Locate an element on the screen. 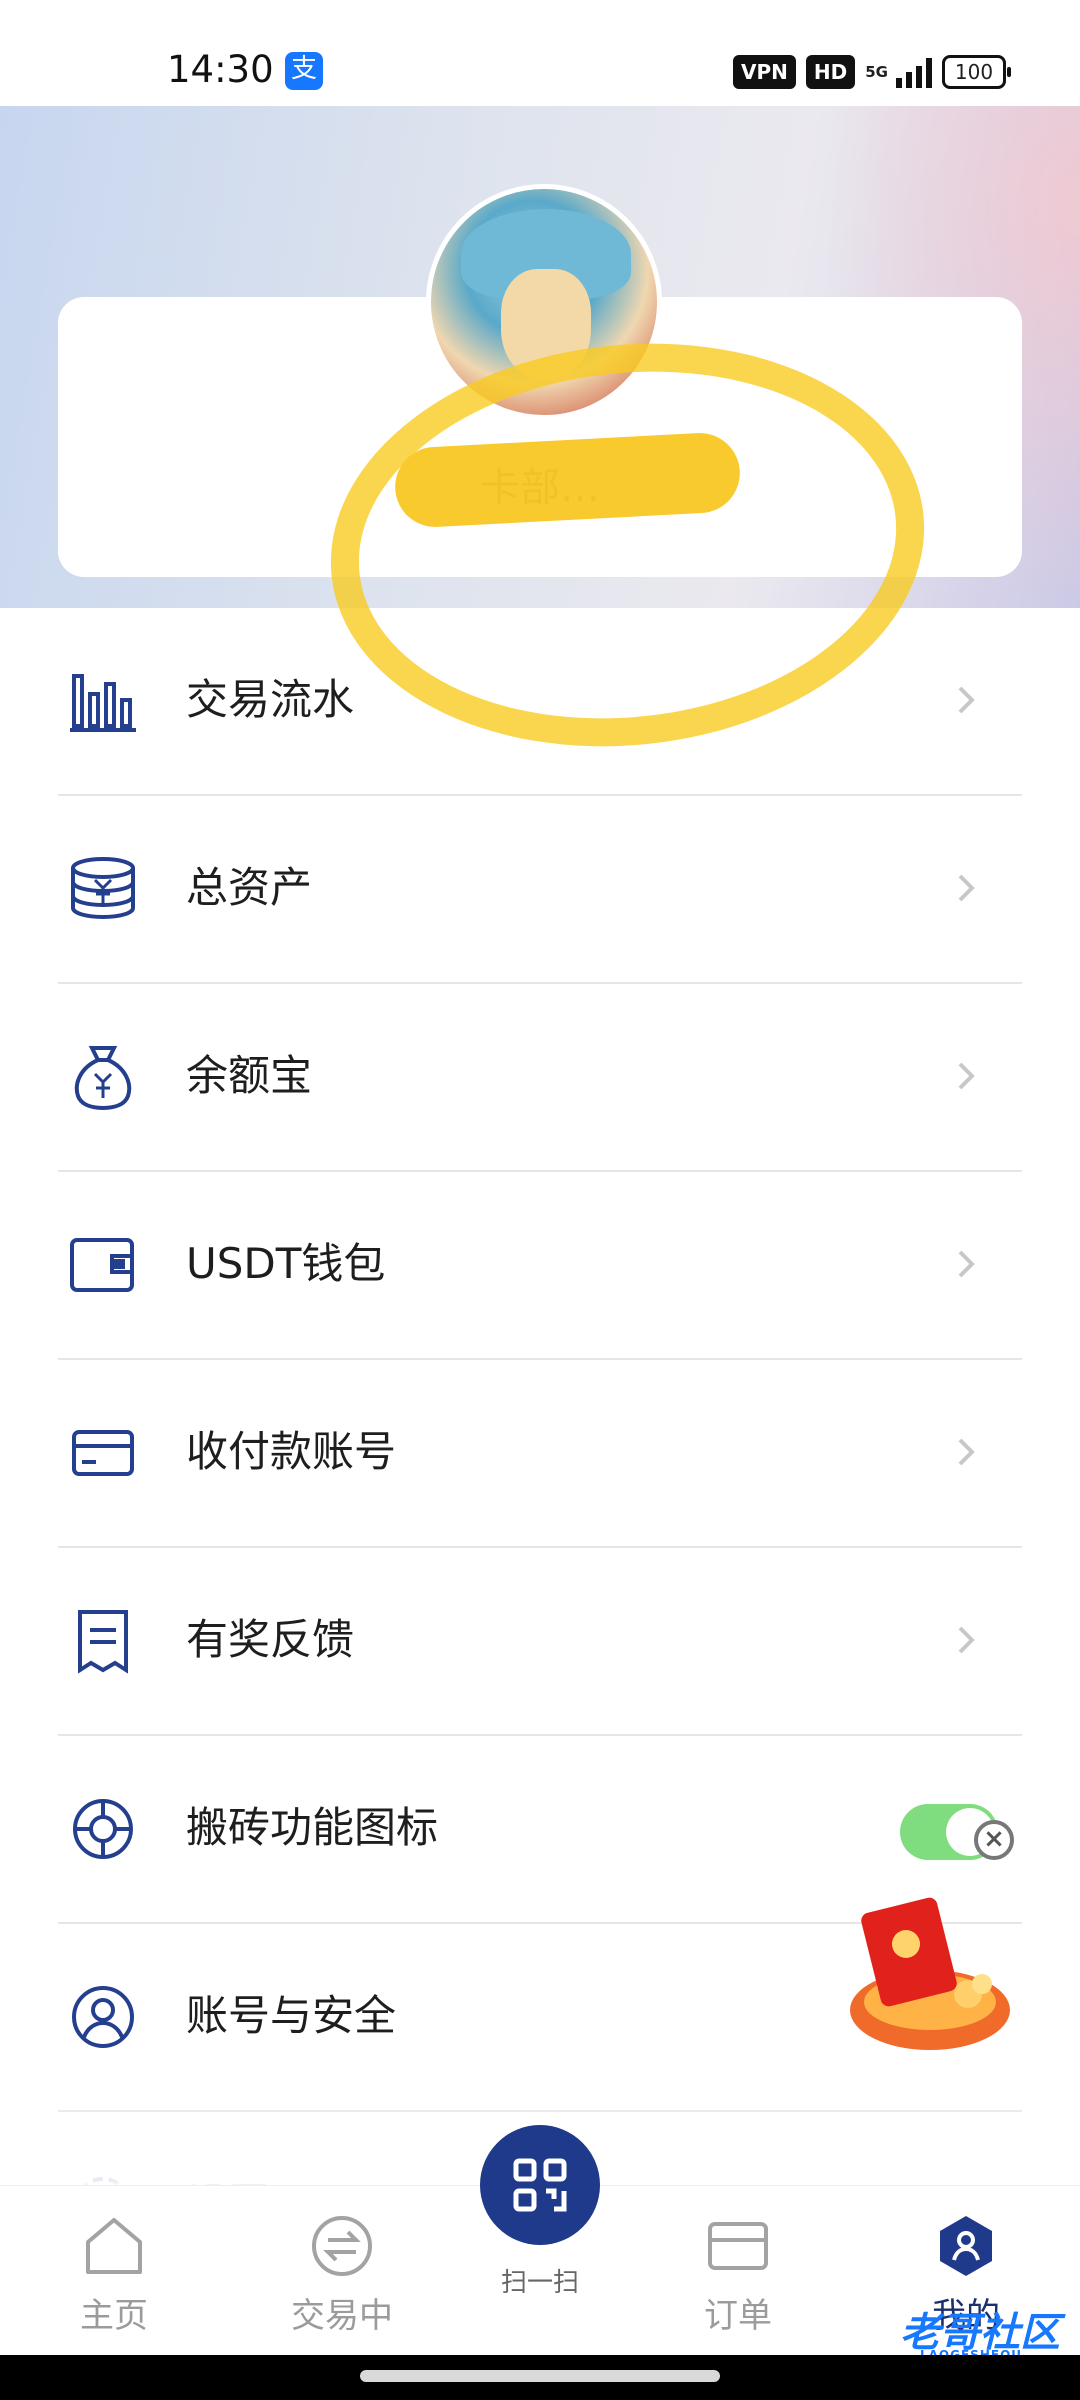  close-icon: × is located at coordinates (994, 1840).